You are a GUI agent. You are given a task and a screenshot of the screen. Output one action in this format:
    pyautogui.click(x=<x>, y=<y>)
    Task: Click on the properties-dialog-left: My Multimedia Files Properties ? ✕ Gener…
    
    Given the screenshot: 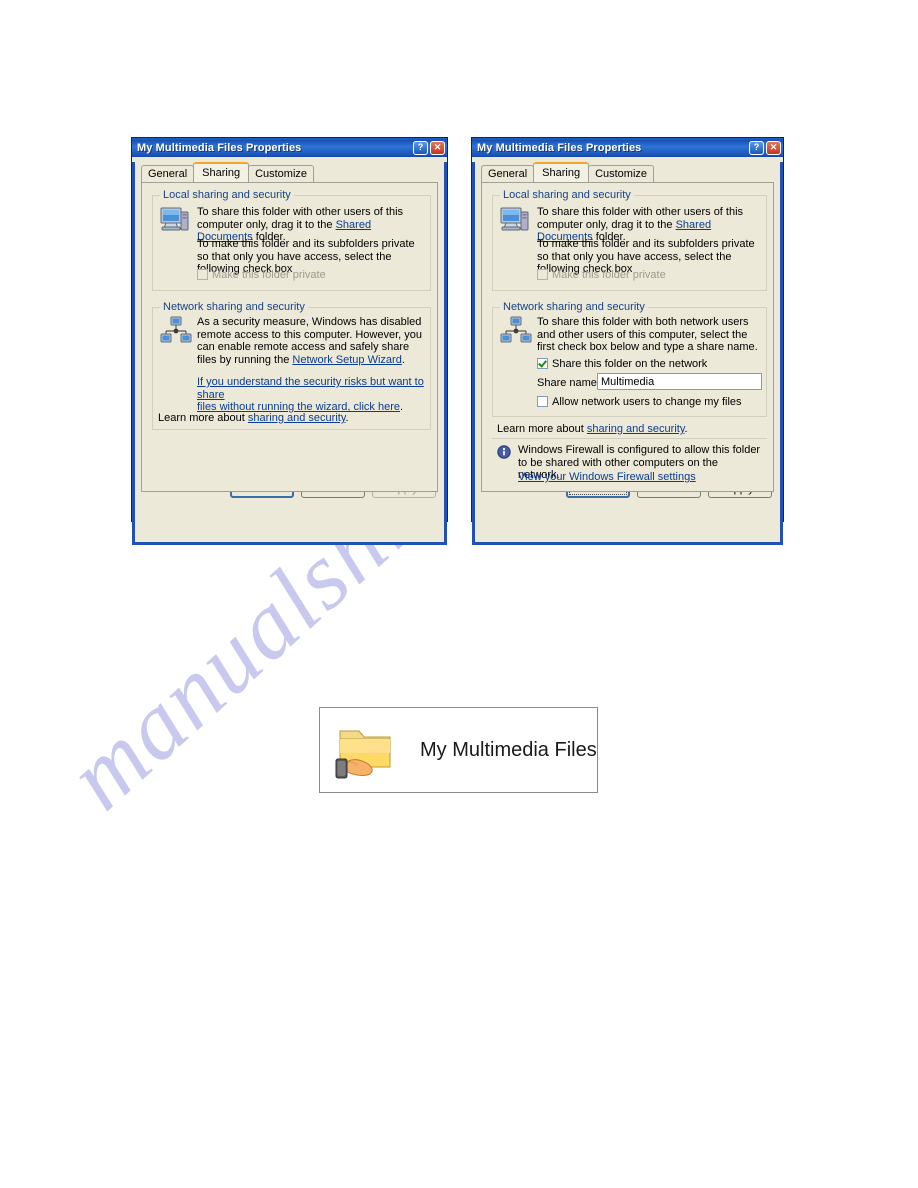 What is the action you would take?
    pyautogui.click(x=289, y=341)
    